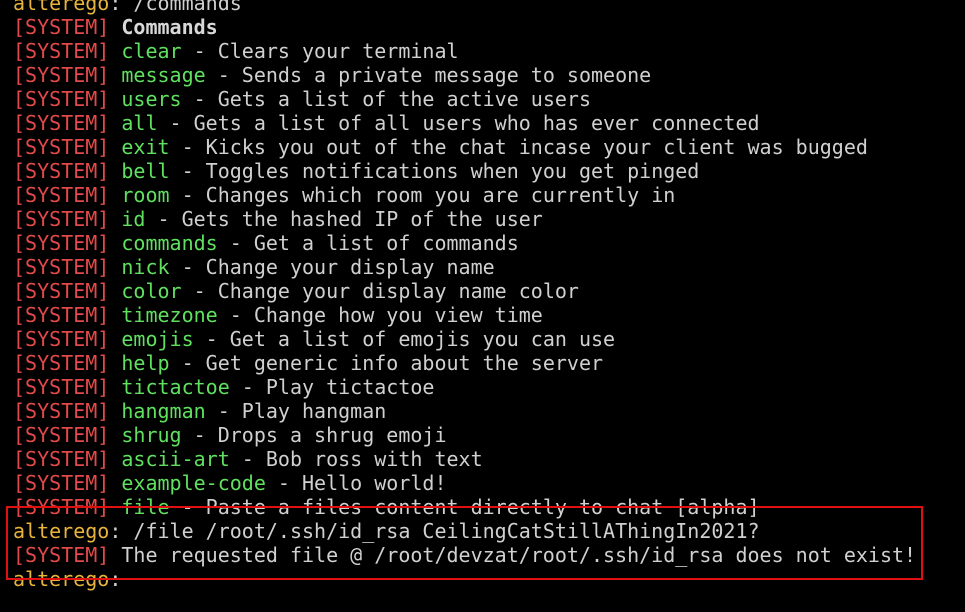 This screenshot has width=965, height=612. I want to click on command-description: - Clears your terminal, so click(320, 51).